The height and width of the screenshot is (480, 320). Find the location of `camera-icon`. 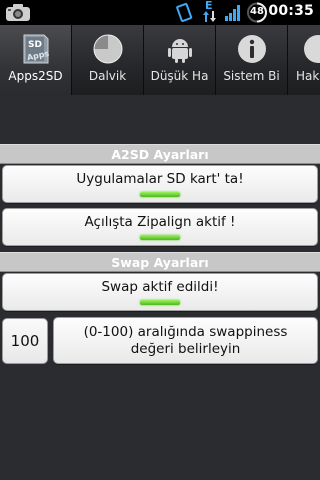

camera-icon is located at coordinates (18, 12).